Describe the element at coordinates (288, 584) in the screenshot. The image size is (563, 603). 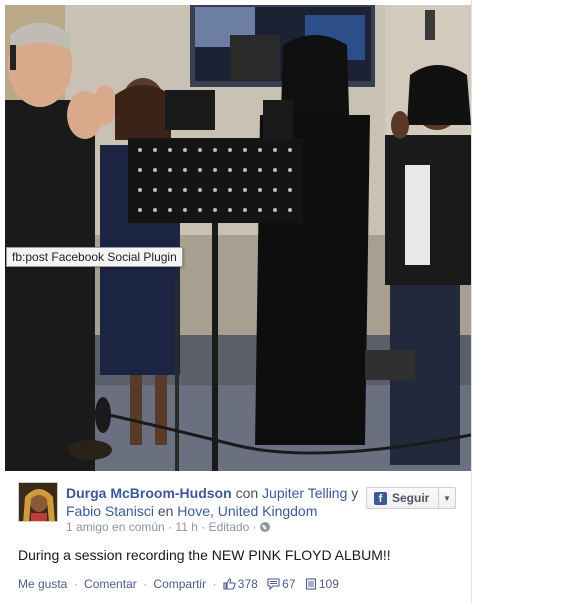
I see `comments-count: 67` at that location.